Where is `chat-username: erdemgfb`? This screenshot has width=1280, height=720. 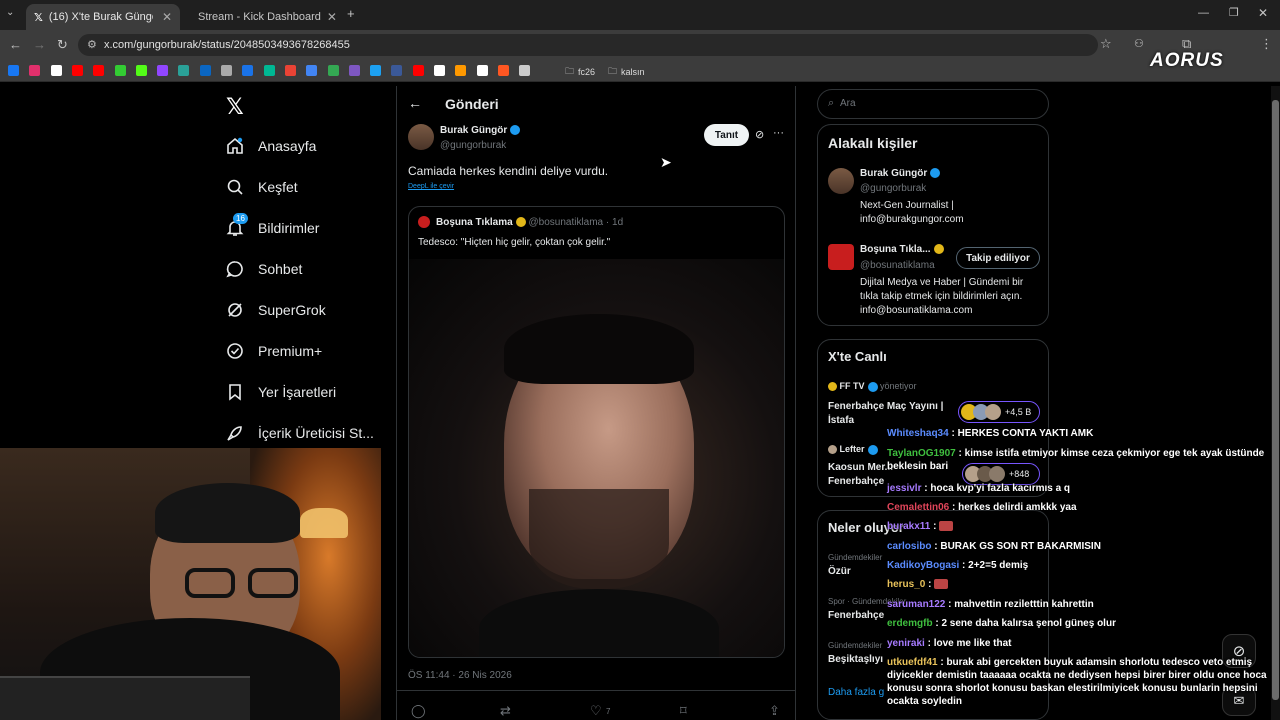
chat-username: erdemgfb is located at coordinates (910, 623).